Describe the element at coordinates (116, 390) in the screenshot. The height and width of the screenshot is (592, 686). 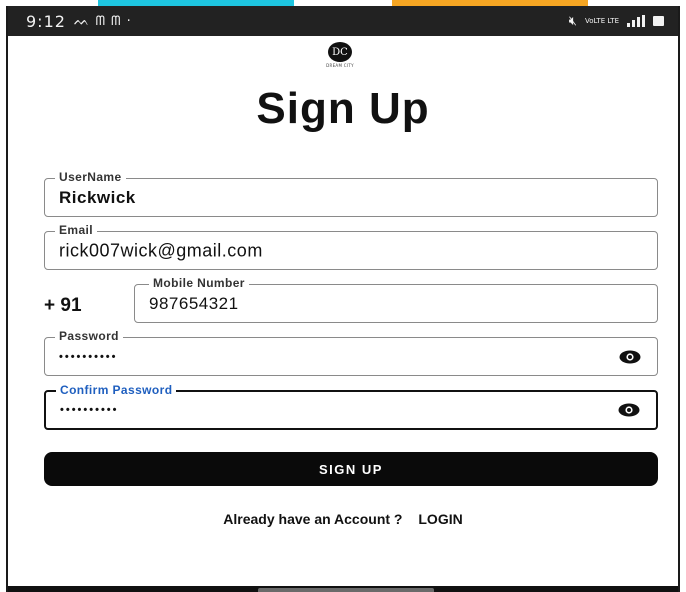
I see `confirm-password-label: Confirm Password` at that location.